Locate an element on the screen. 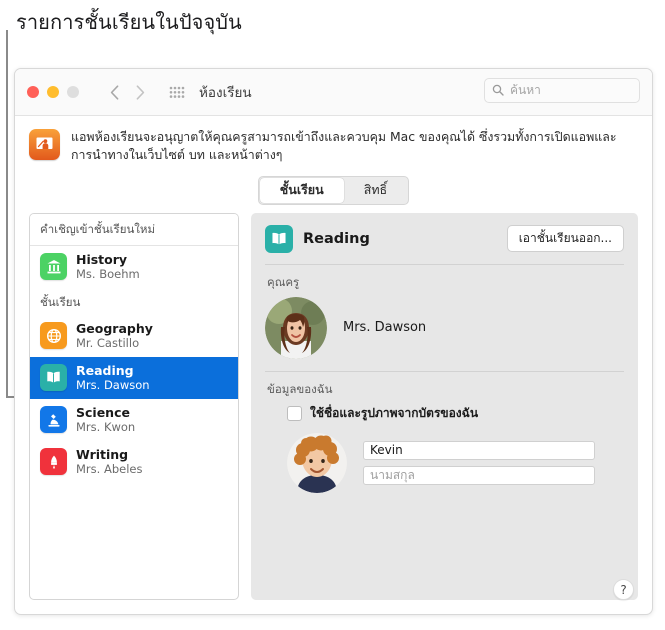  use-card-checkbox is located at coordinates (294, 413).